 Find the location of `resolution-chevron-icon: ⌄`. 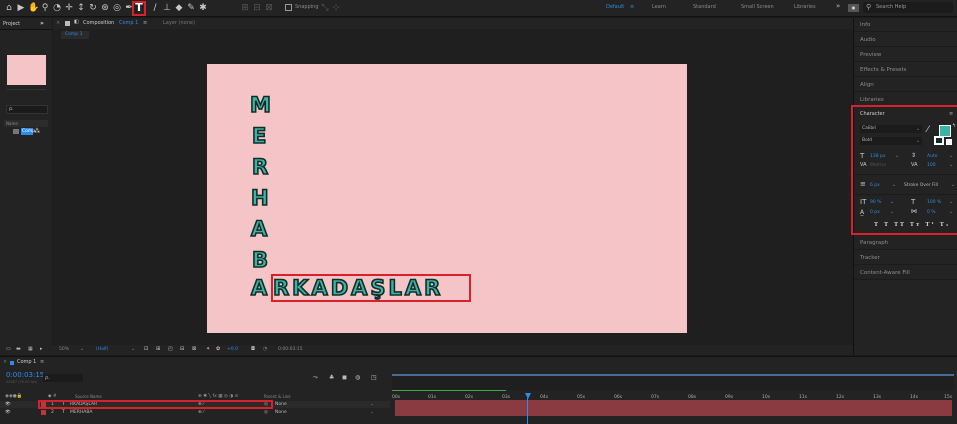

resolution-chevron-icon: ⌄ is located at coordinates (133, 349).